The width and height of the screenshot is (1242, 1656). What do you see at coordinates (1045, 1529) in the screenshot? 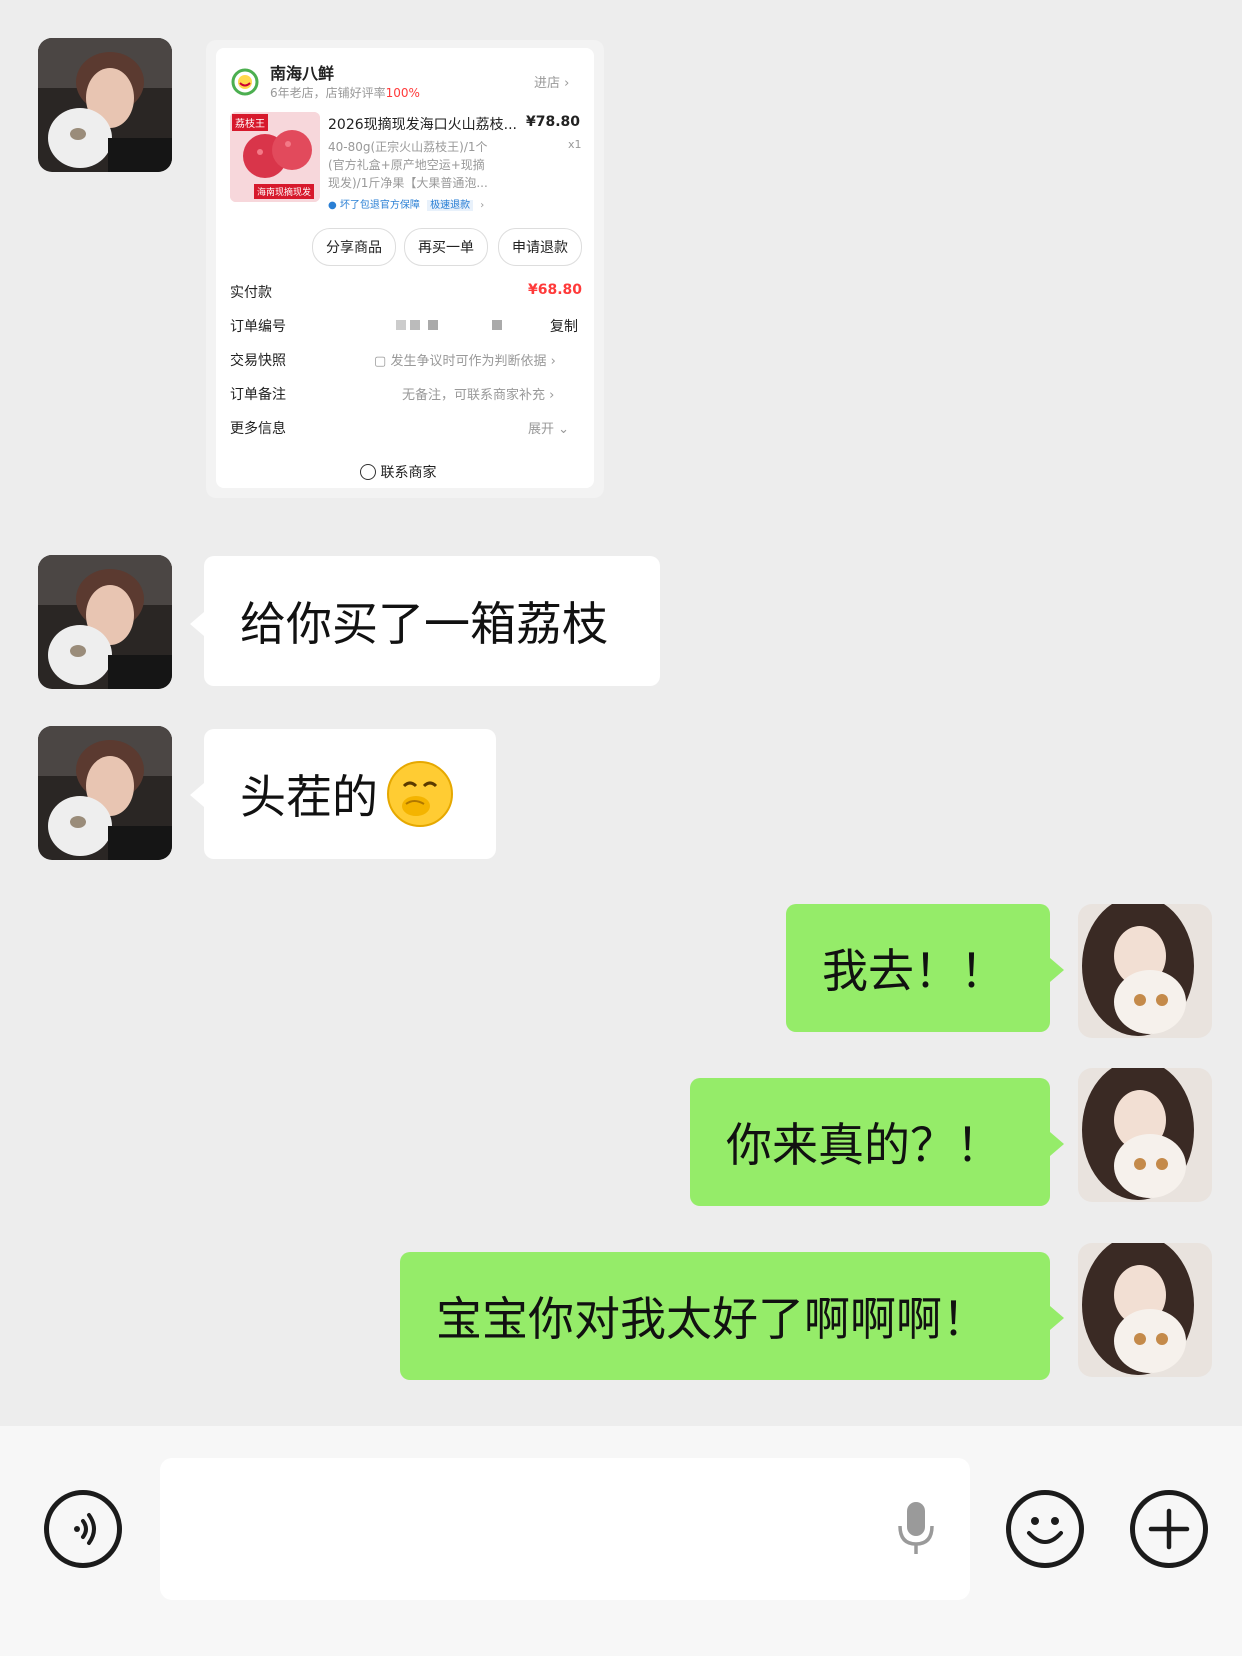
I see `emoji-icon` at bounding box center [1045, 1529].